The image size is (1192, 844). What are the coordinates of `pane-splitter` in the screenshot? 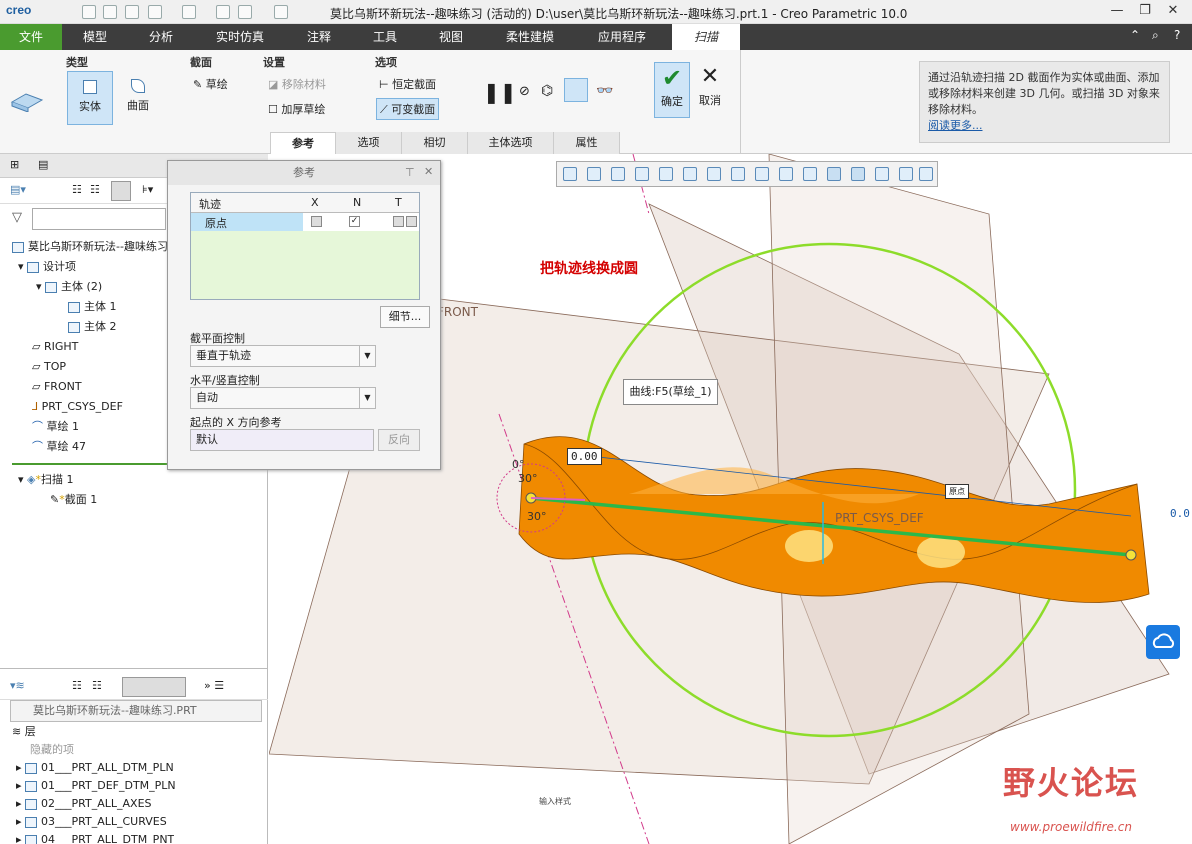 It's located at (134, 668).